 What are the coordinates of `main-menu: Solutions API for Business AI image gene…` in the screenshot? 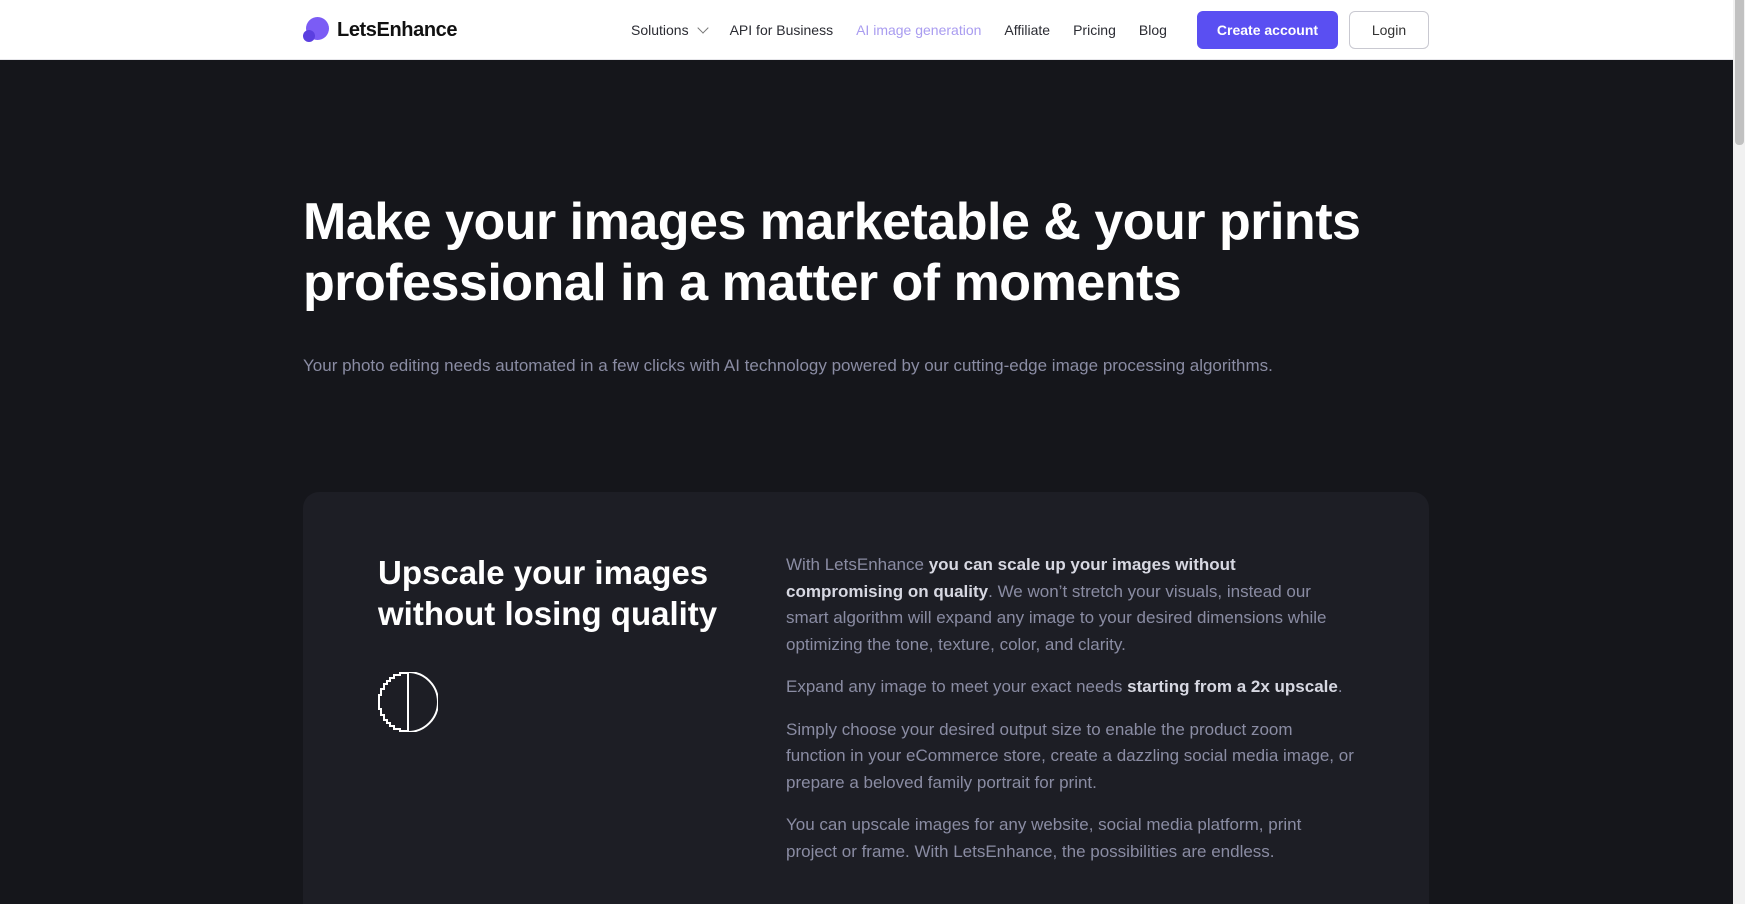 It's located at (910, 30).